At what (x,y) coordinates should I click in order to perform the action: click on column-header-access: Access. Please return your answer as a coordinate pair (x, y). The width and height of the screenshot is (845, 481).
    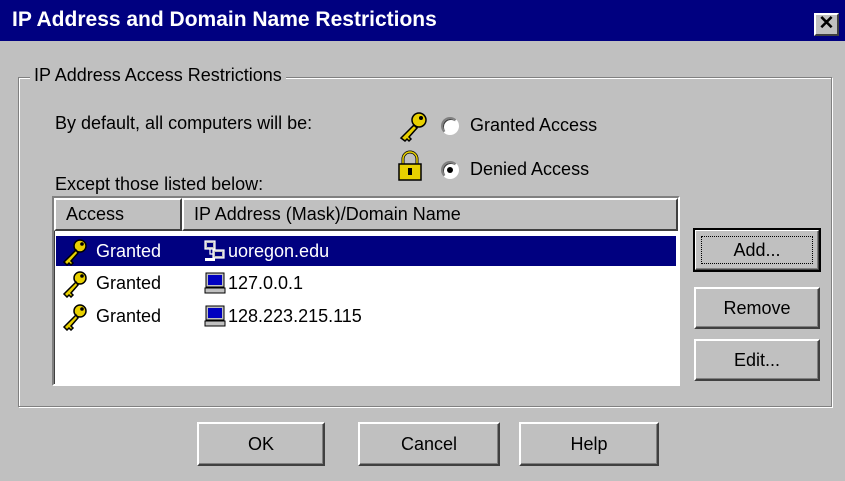
    Looking at the image, I should click on (118, 214).